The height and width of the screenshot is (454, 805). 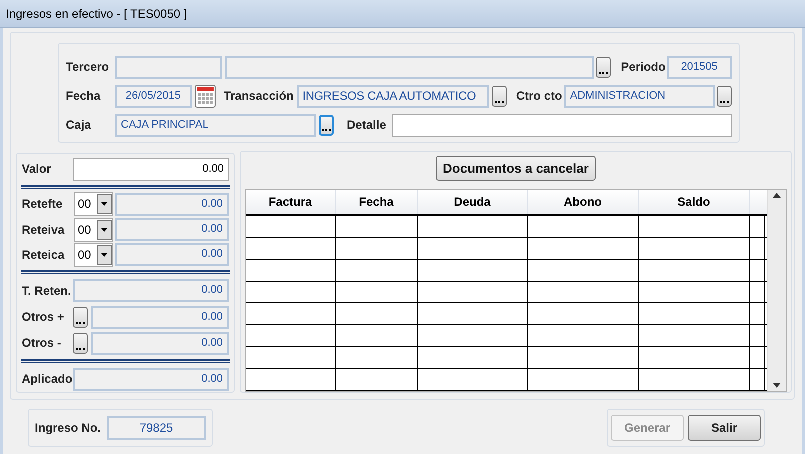 I want to click on column-header: Deuda, so click(x=473, y=202).